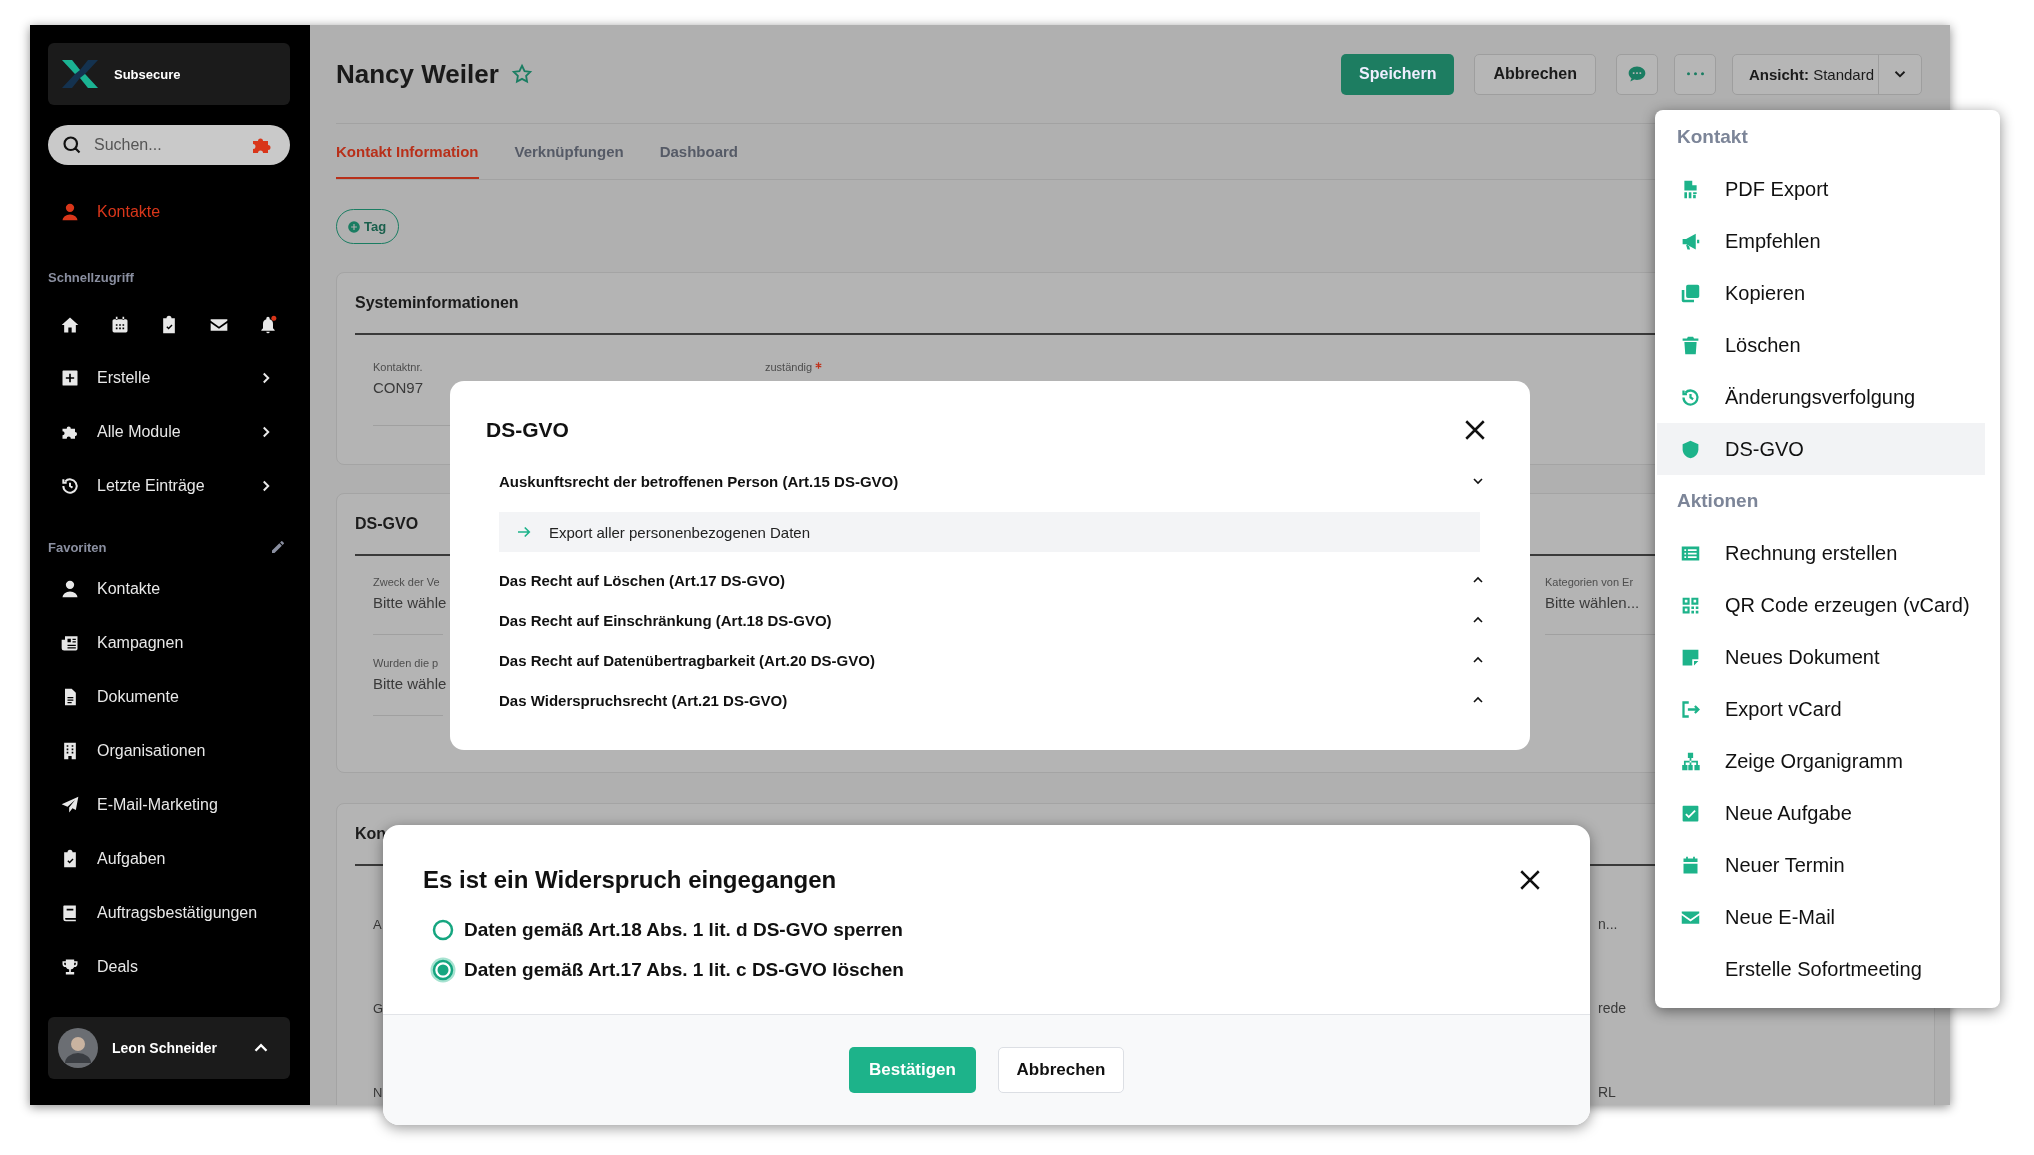  Describe the element at coordinates (91, 277) in the screenshot. I see `section-heading: Schnellzugriff` at that location.